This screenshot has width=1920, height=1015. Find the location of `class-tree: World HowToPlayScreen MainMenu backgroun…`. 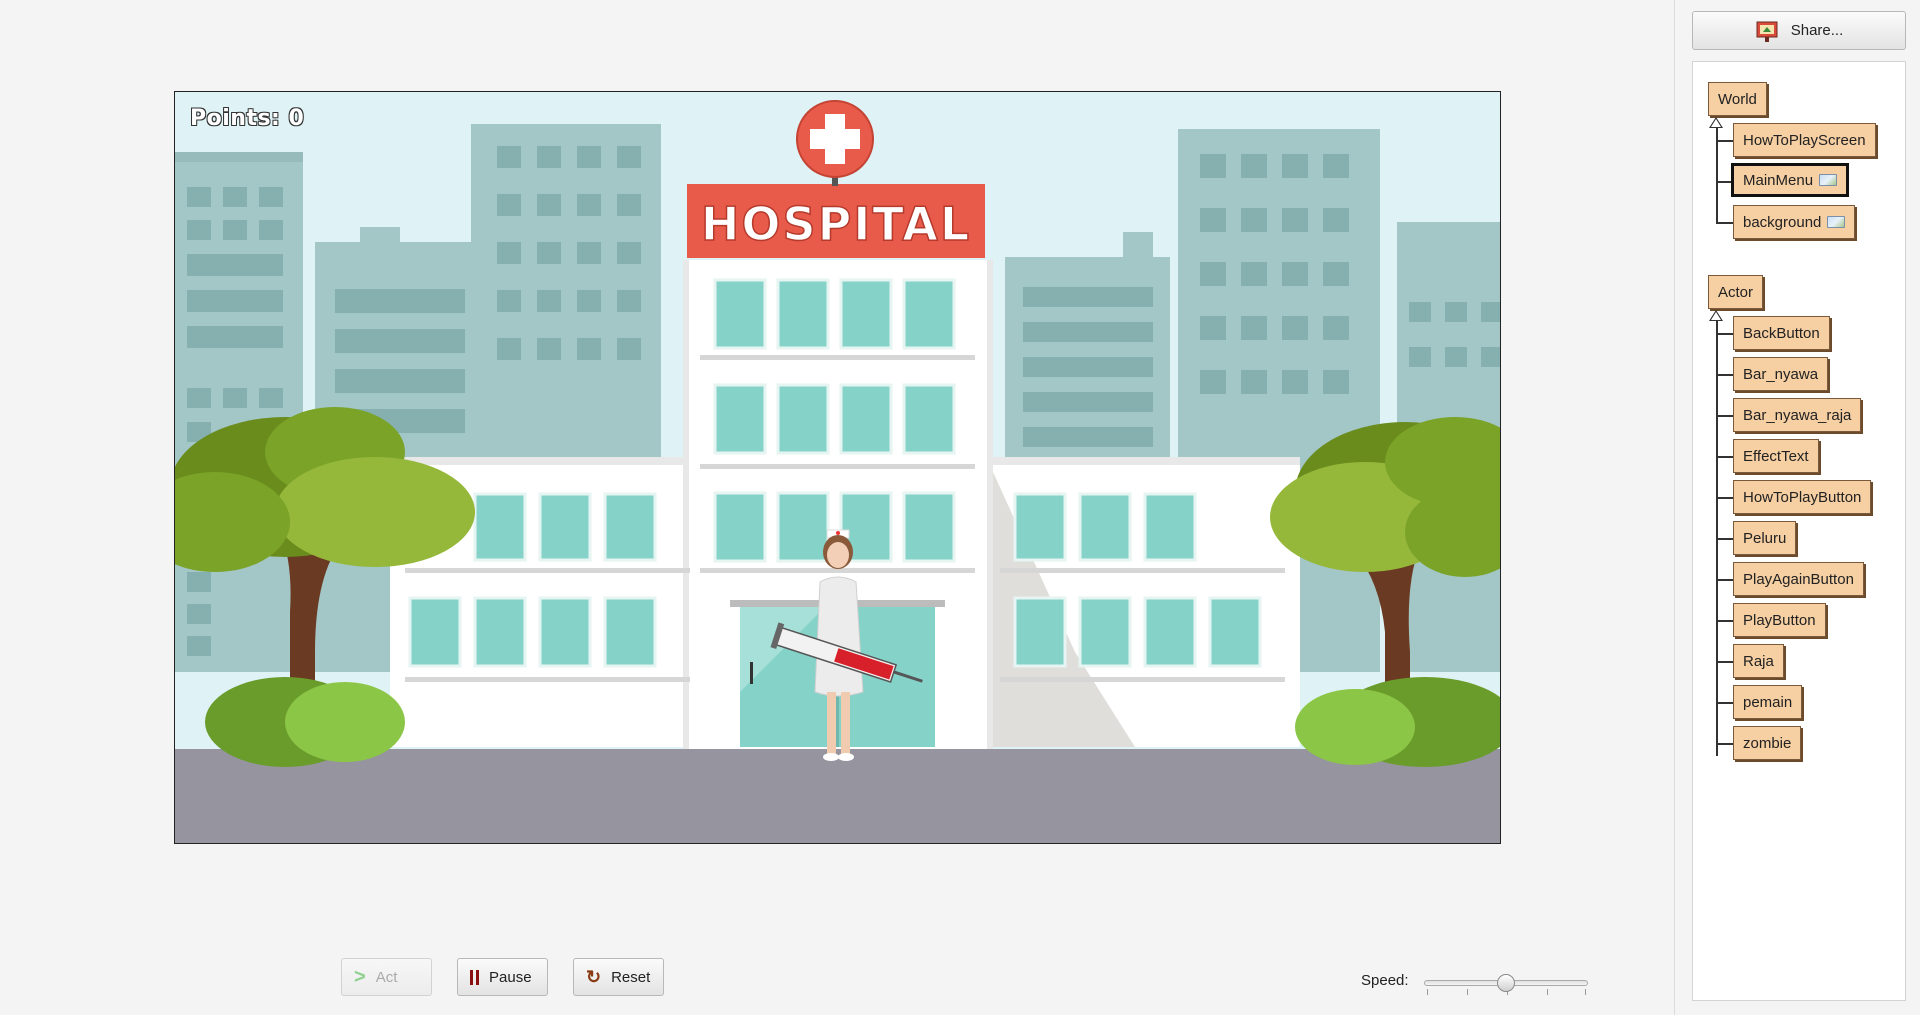

class-tree: World HowToPlayScreen MainMenu backgroun… is located at coordinates (1799, 531).